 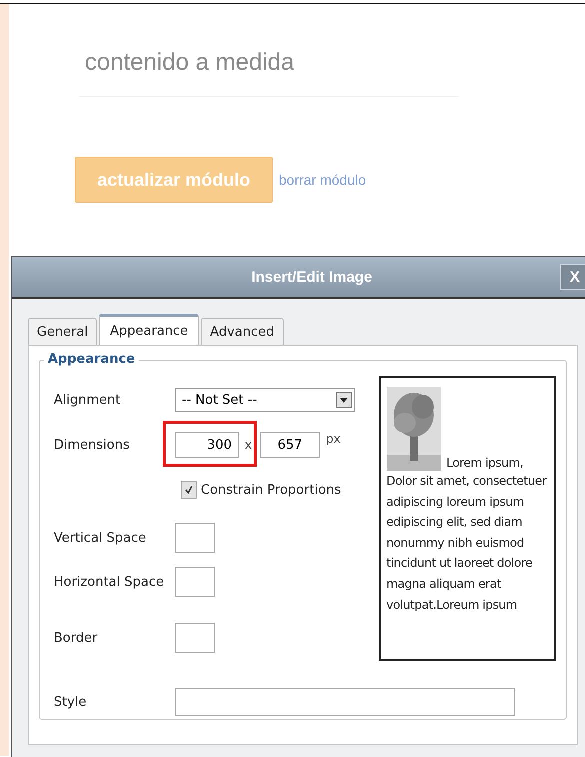 What do you see at coordinates (189, 63) in the screenshot?
I see `module-title: contenido a medida` at bounding box center [189, 63].